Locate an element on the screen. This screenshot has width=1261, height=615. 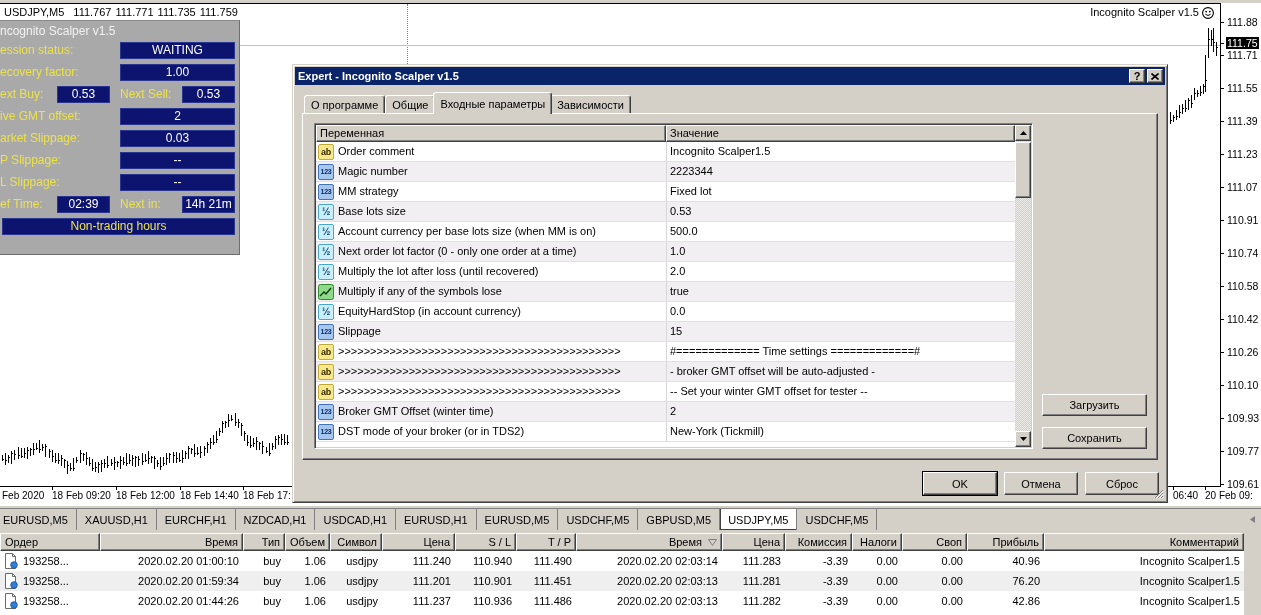
scroll-up-button is located at coordinates (1023, 133).